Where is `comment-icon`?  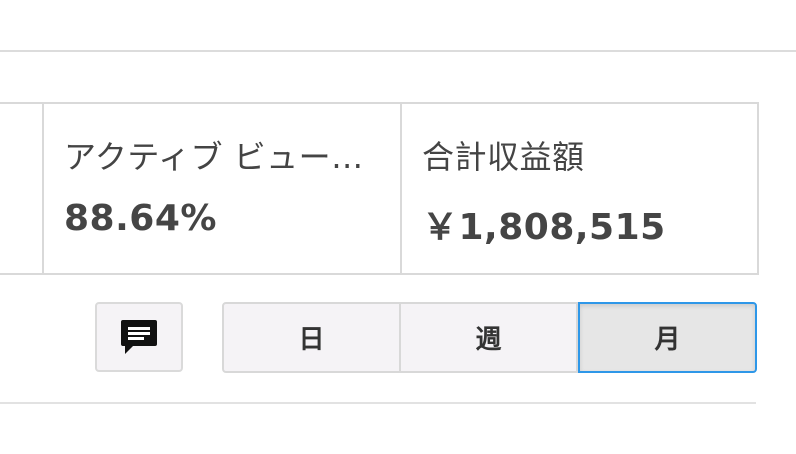 comment-icon is located at coordinates (139, 337).